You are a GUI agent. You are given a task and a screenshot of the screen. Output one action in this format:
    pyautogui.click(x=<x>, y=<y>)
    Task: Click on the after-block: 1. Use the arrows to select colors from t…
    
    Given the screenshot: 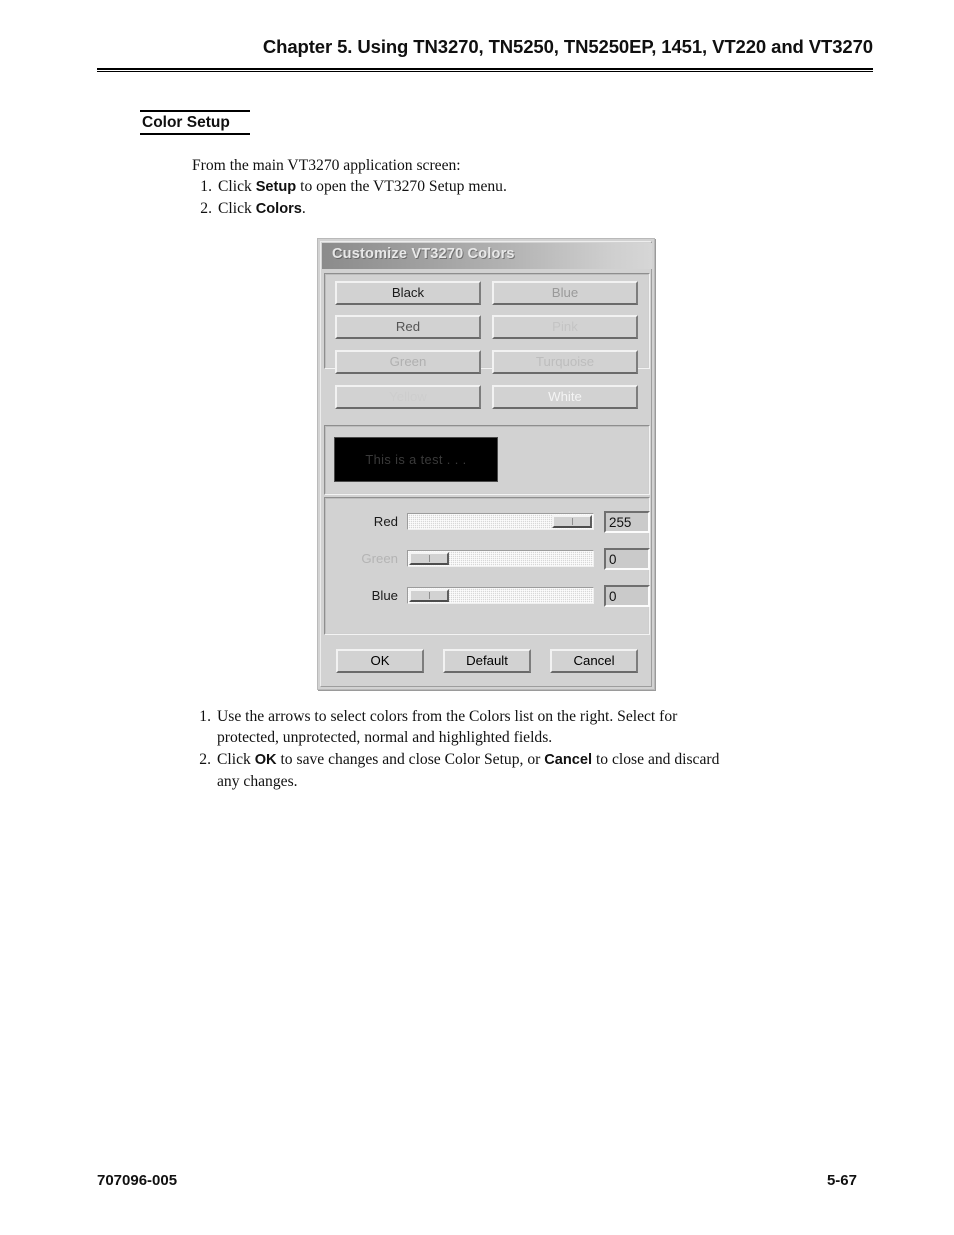 What is the action you would take?
    pyautogui.click(x=491, y=749)
    